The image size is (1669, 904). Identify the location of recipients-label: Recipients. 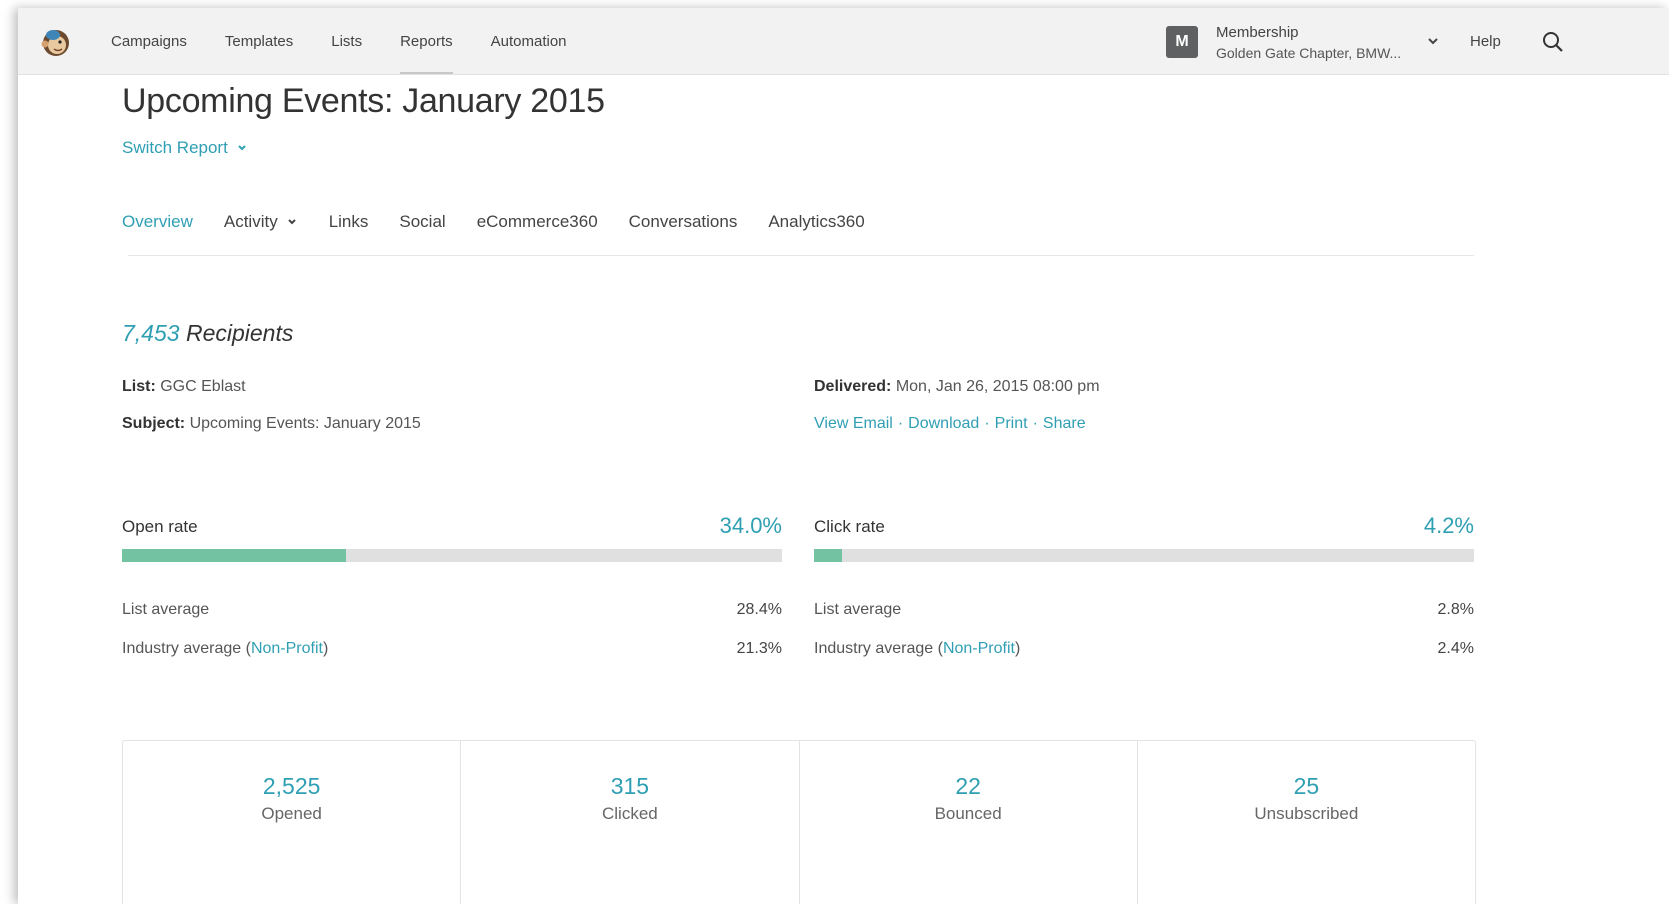
(239, 333).